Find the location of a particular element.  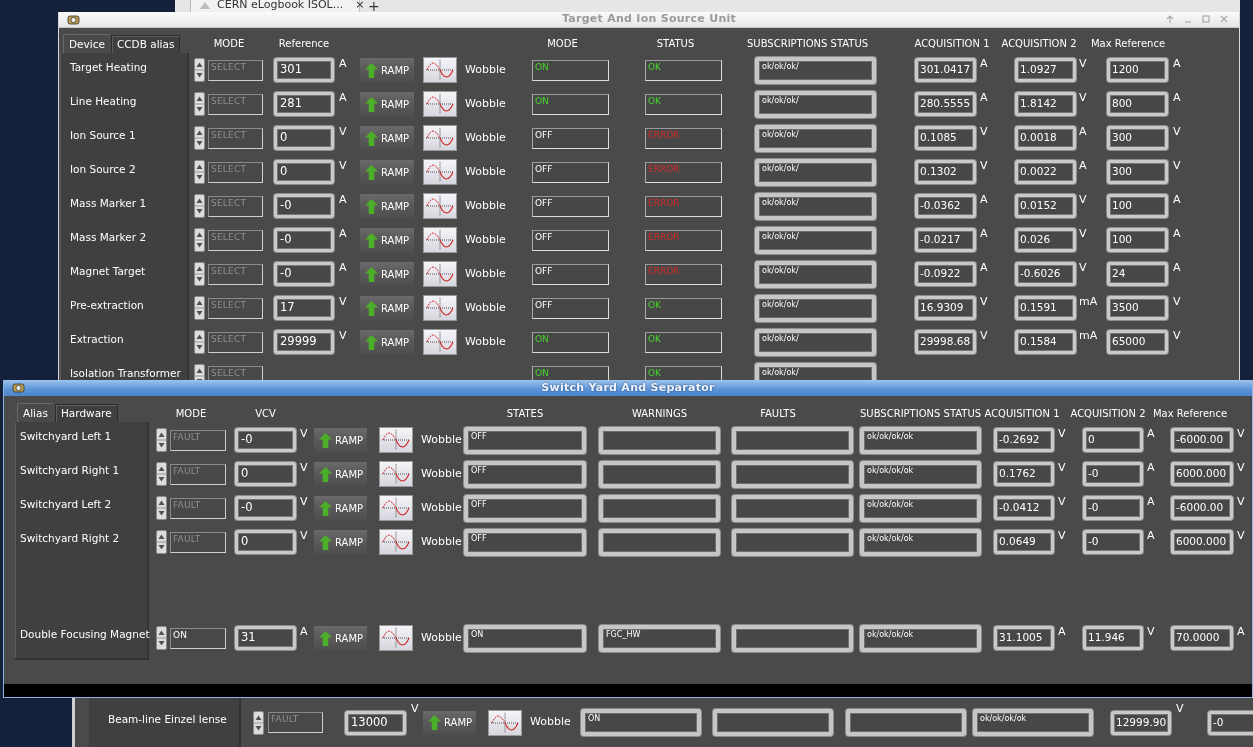

value-field: 29999 is located at coordinates (304, 342).